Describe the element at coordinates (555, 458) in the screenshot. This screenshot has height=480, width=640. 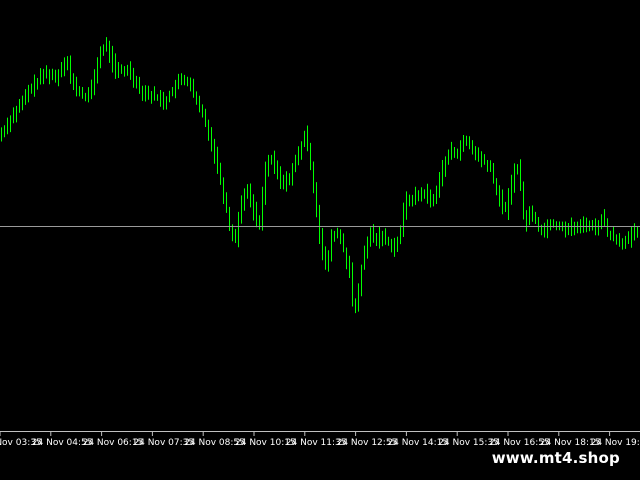
I see `watermark-text: www.mt4.shop` at that location.